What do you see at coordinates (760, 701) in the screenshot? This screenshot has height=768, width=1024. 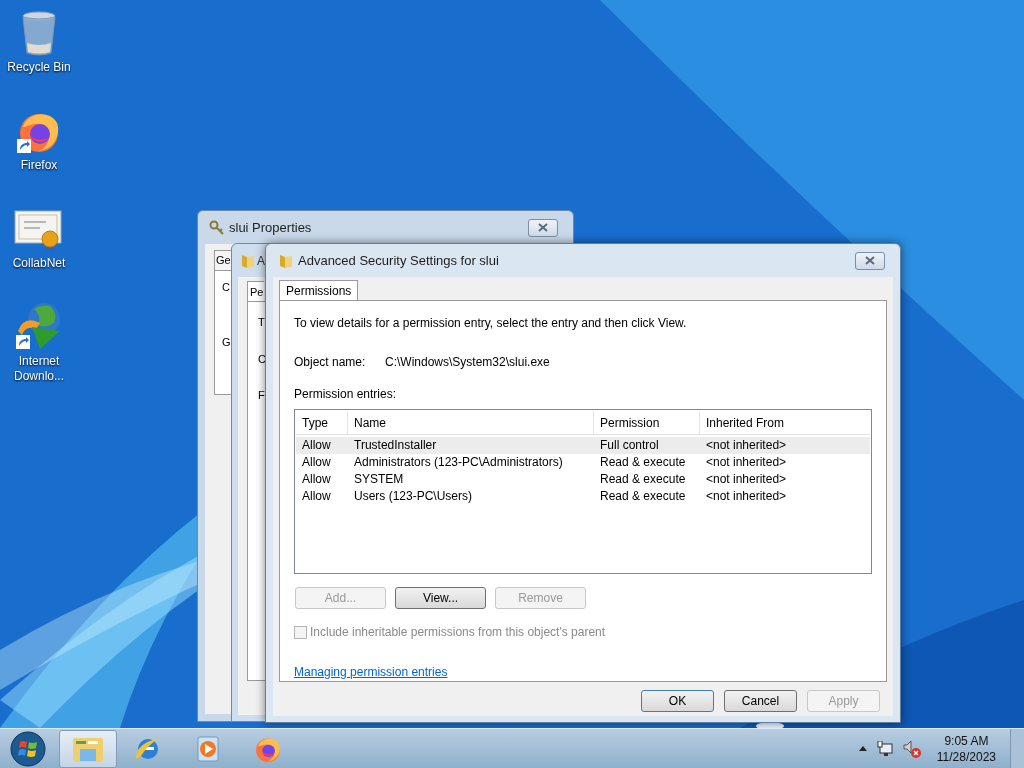 I see `dialog-button: Cancel` at bounding box center [760, 701].